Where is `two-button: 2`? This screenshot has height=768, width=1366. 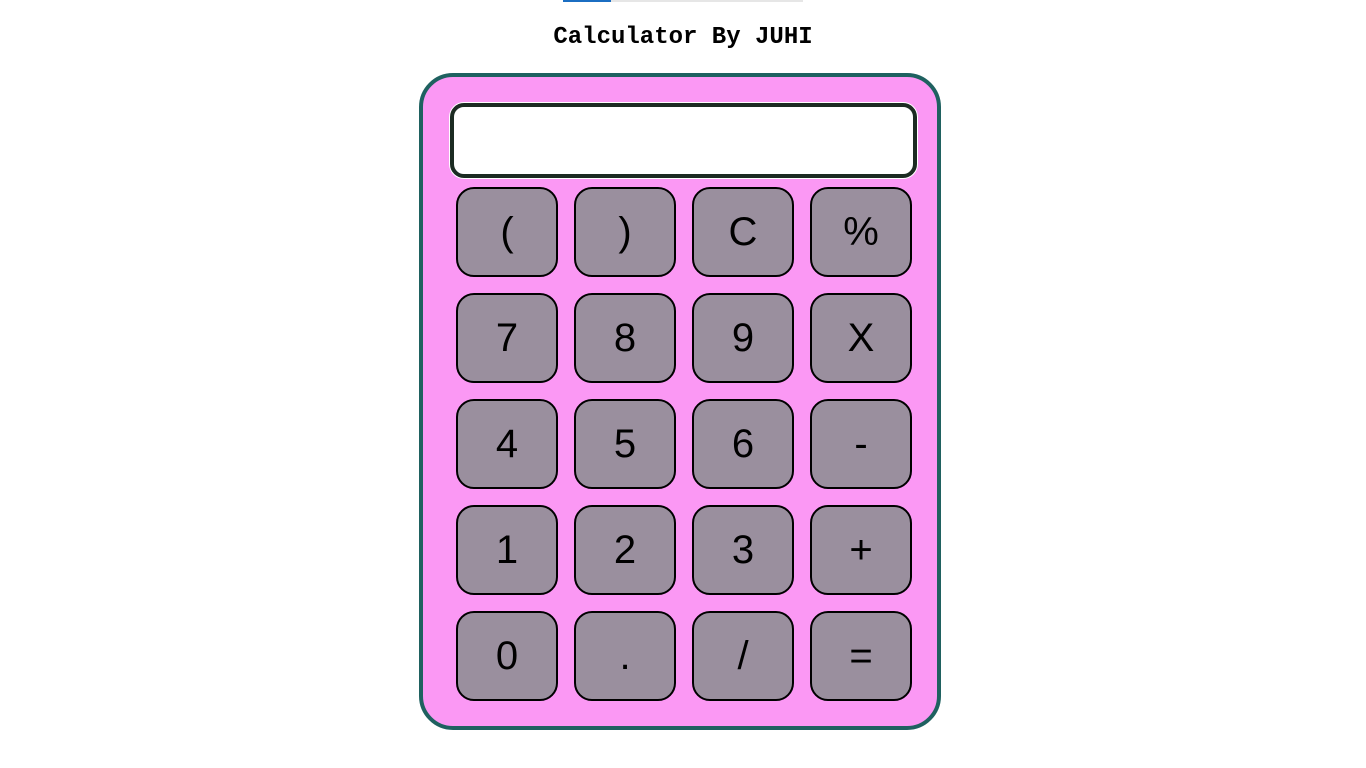 two-button: 2 is located at coordinates (625, 550).